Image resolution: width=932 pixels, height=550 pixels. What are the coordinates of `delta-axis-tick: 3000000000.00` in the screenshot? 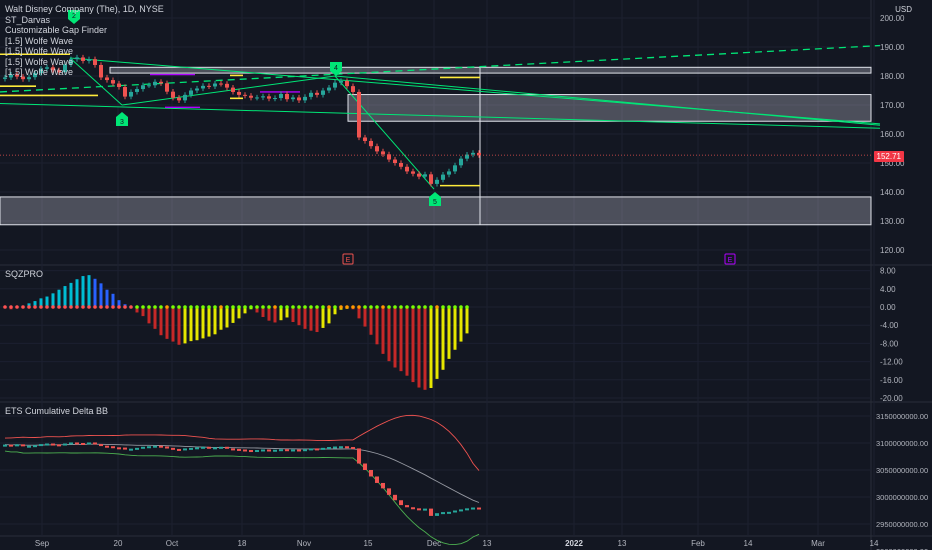 It's located at (902, 497).